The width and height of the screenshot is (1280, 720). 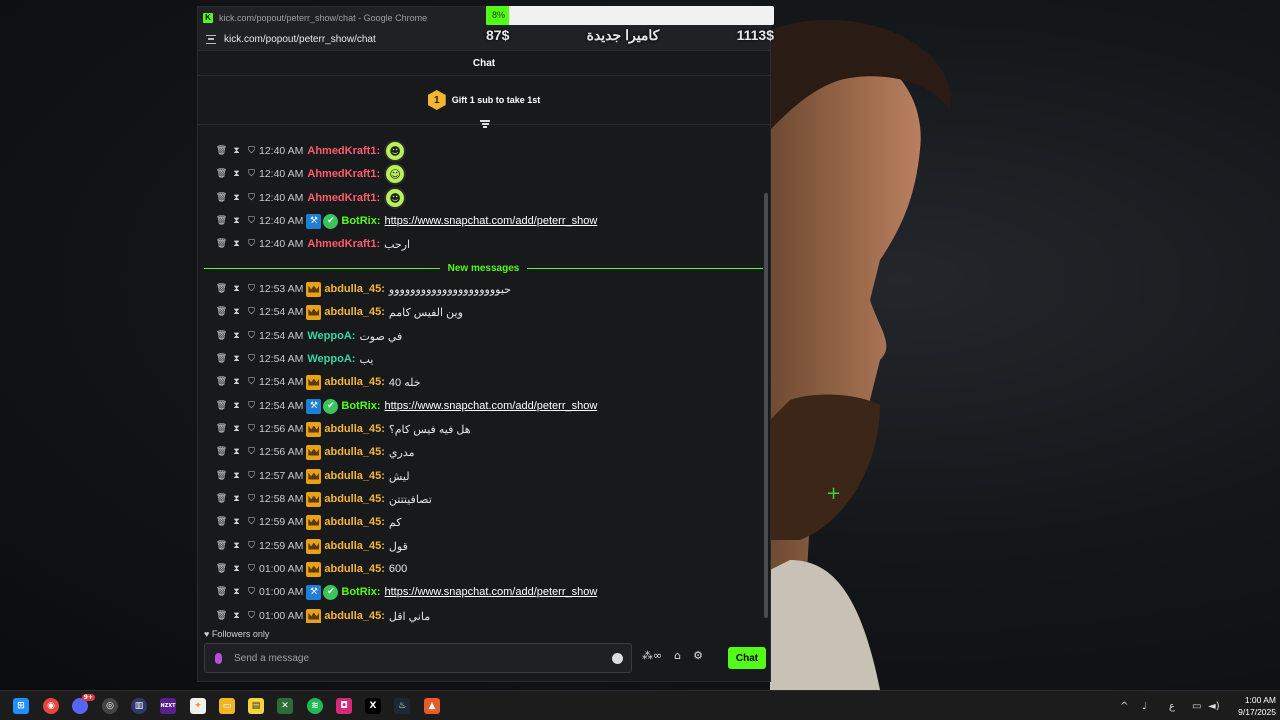 What do you see at coordinates (110, 706) in the screenshot?
I see `overwolf-icon: ◎` at bounding box center [110, 706].